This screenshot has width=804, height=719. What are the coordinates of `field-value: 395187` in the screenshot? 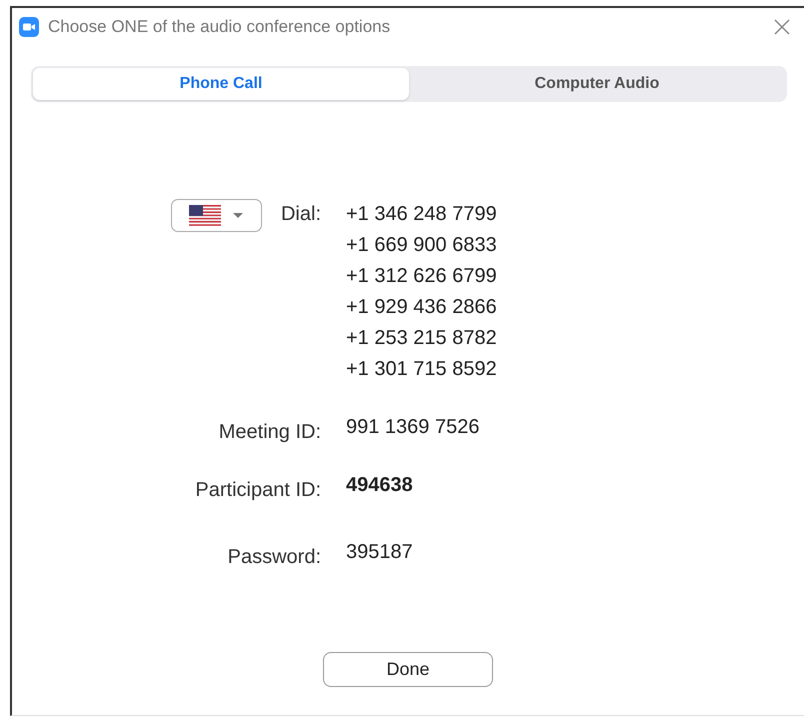 It's located at (380, 552).